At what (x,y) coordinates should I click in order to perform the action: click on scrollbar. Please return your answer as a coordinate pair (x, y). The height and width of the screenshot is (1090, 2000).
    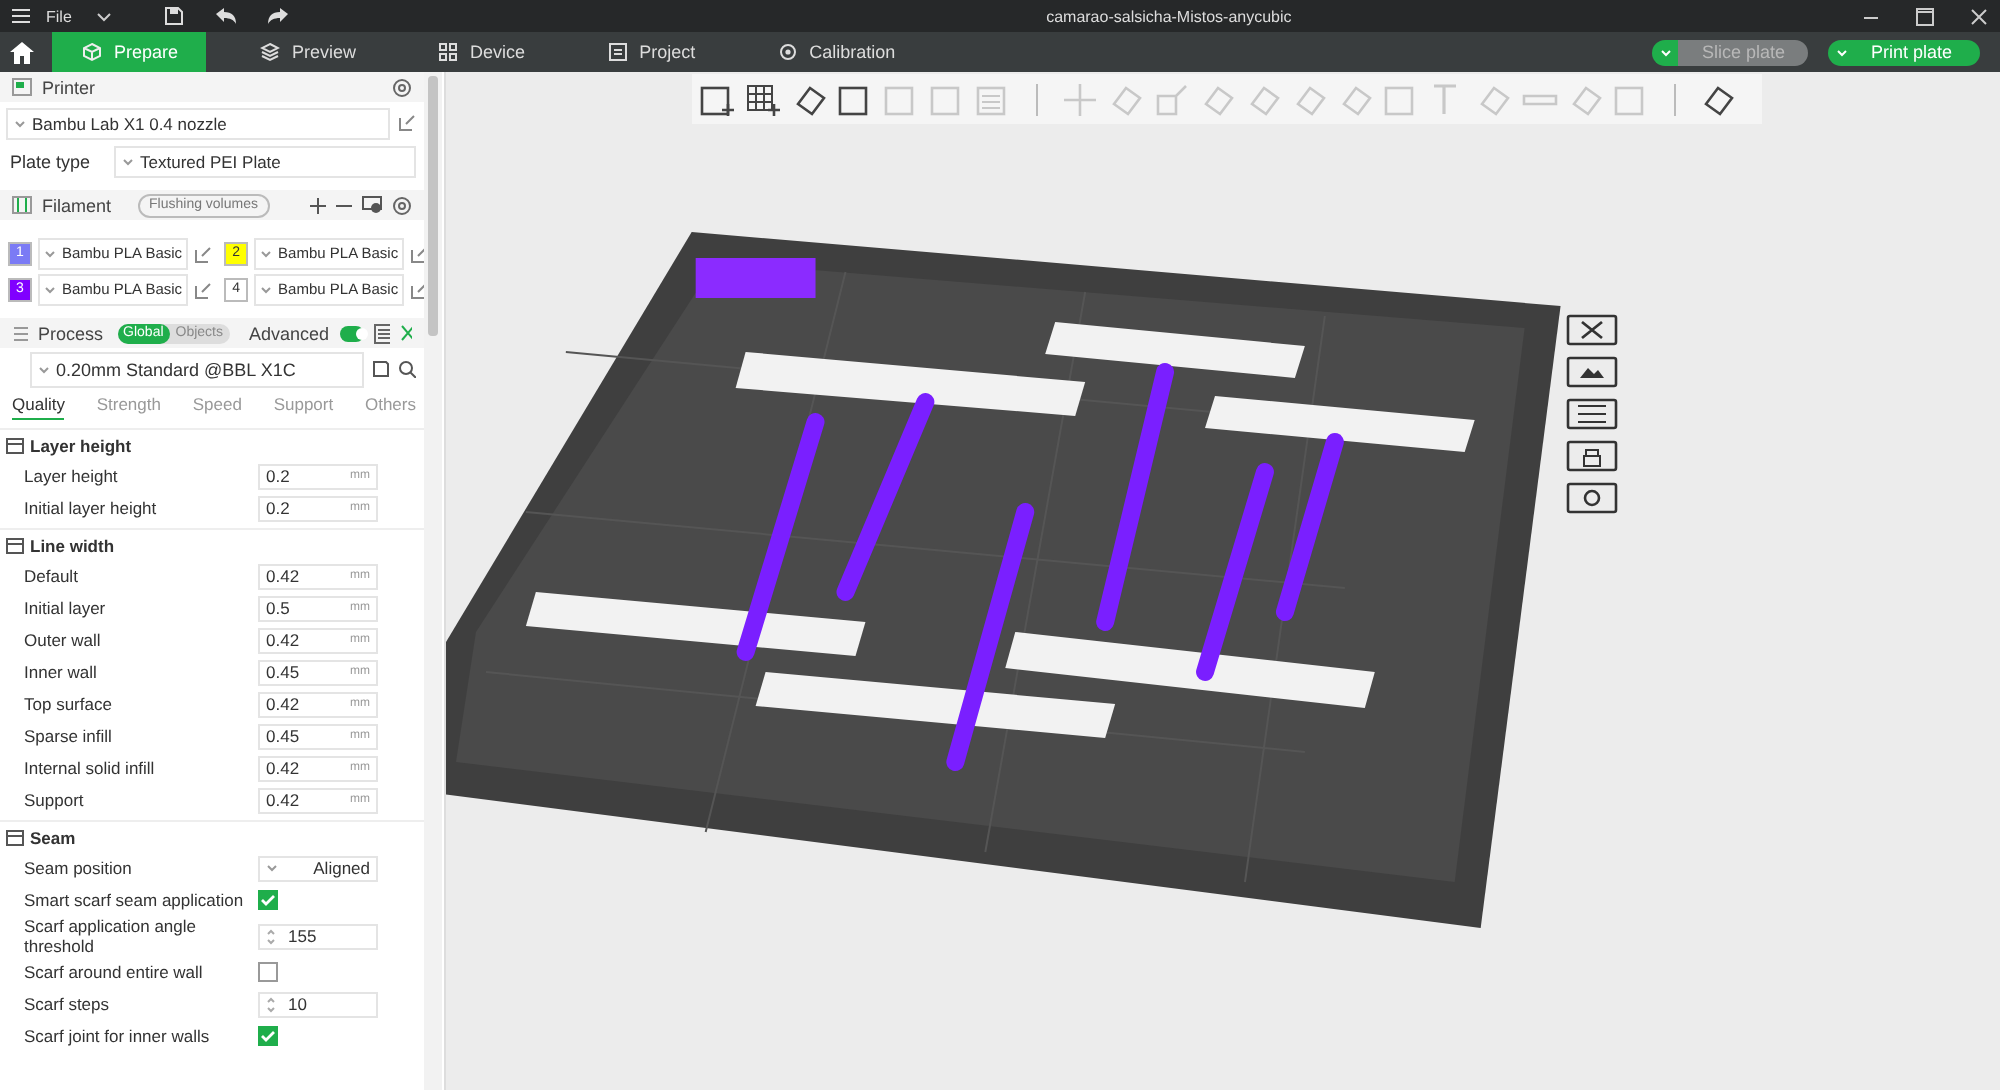
    Looking at the image, I should click on (433, 581).